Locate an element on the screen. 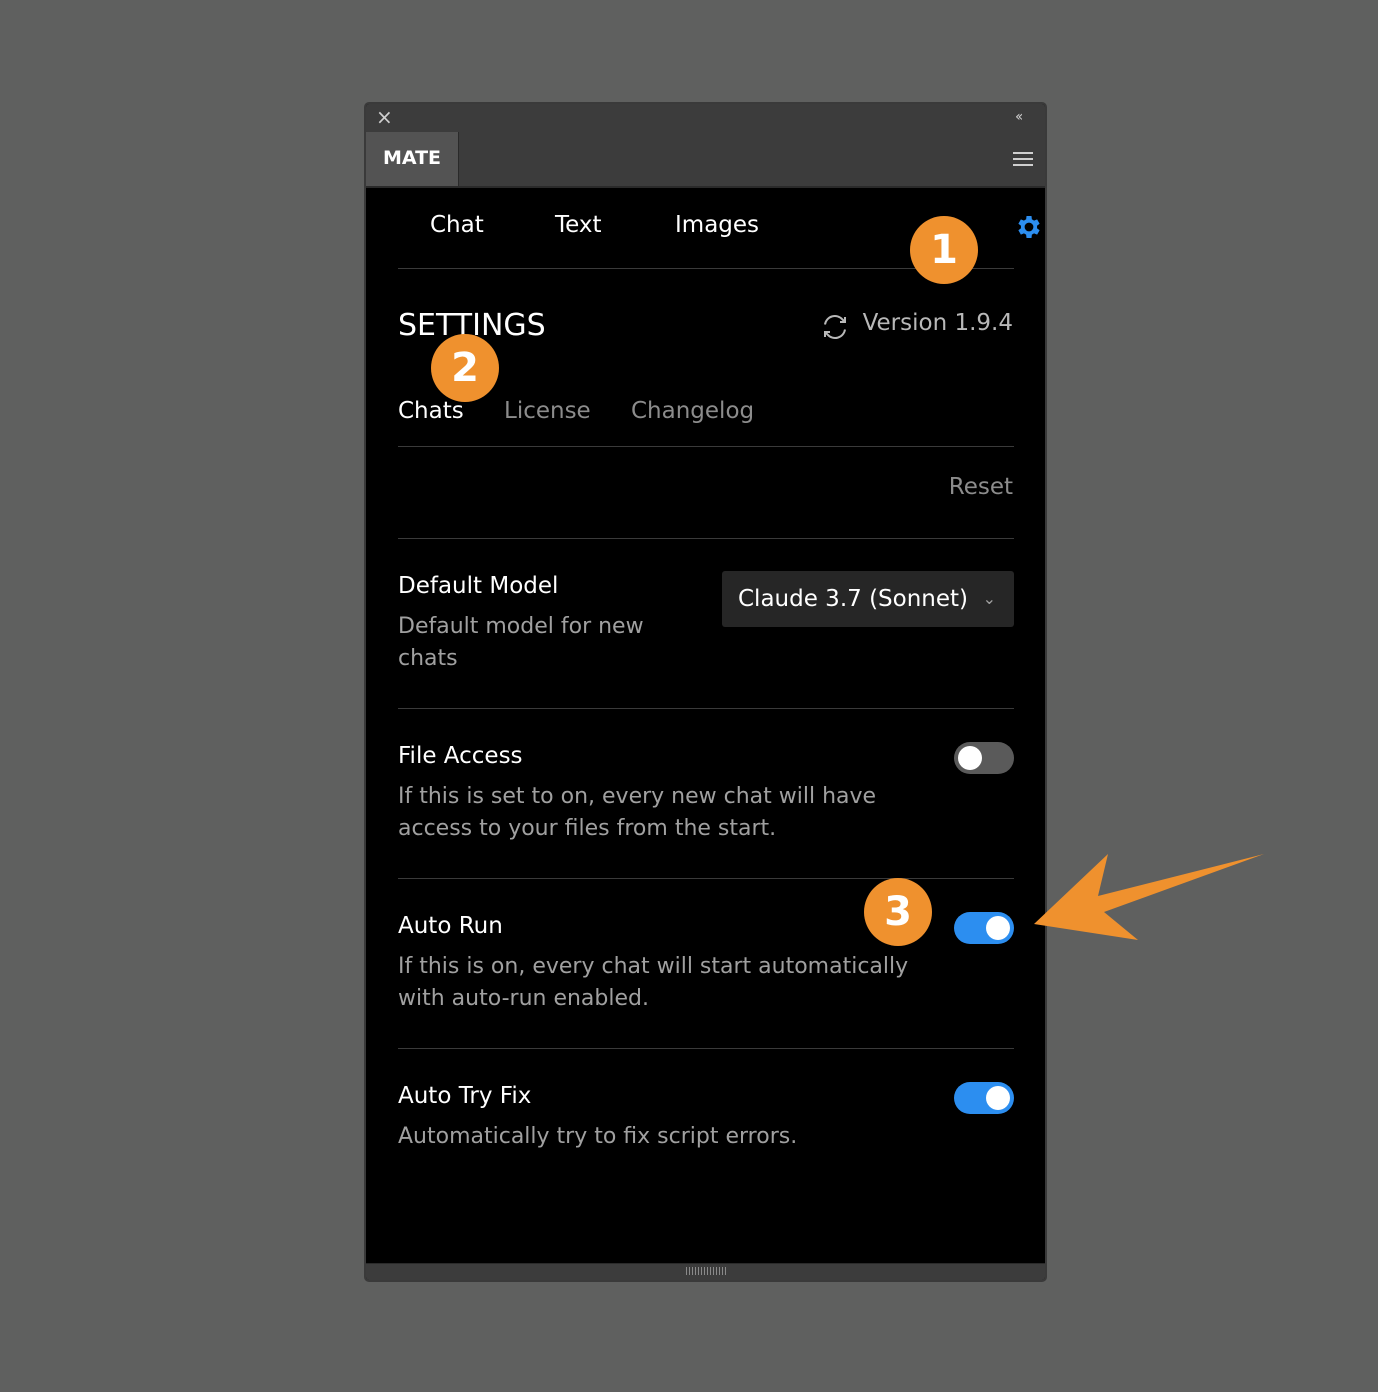 The height and width of the screenshot is (1392, 1378). annotation-arrow-icon is located at coordinates (1149, 897).